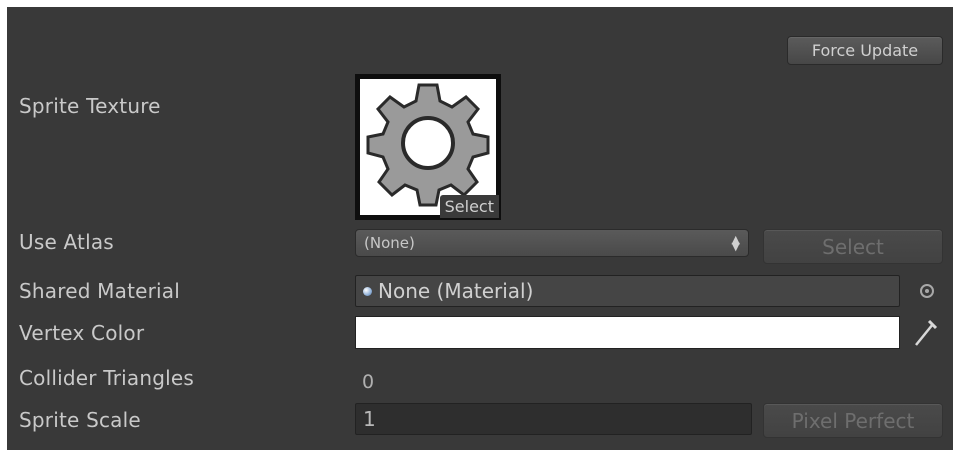  What do you see at coordinates (552, 243) in the screenshot?
I see `atlas-dropdown: (None) ▲ ▼` at bounding box center [552, 243].